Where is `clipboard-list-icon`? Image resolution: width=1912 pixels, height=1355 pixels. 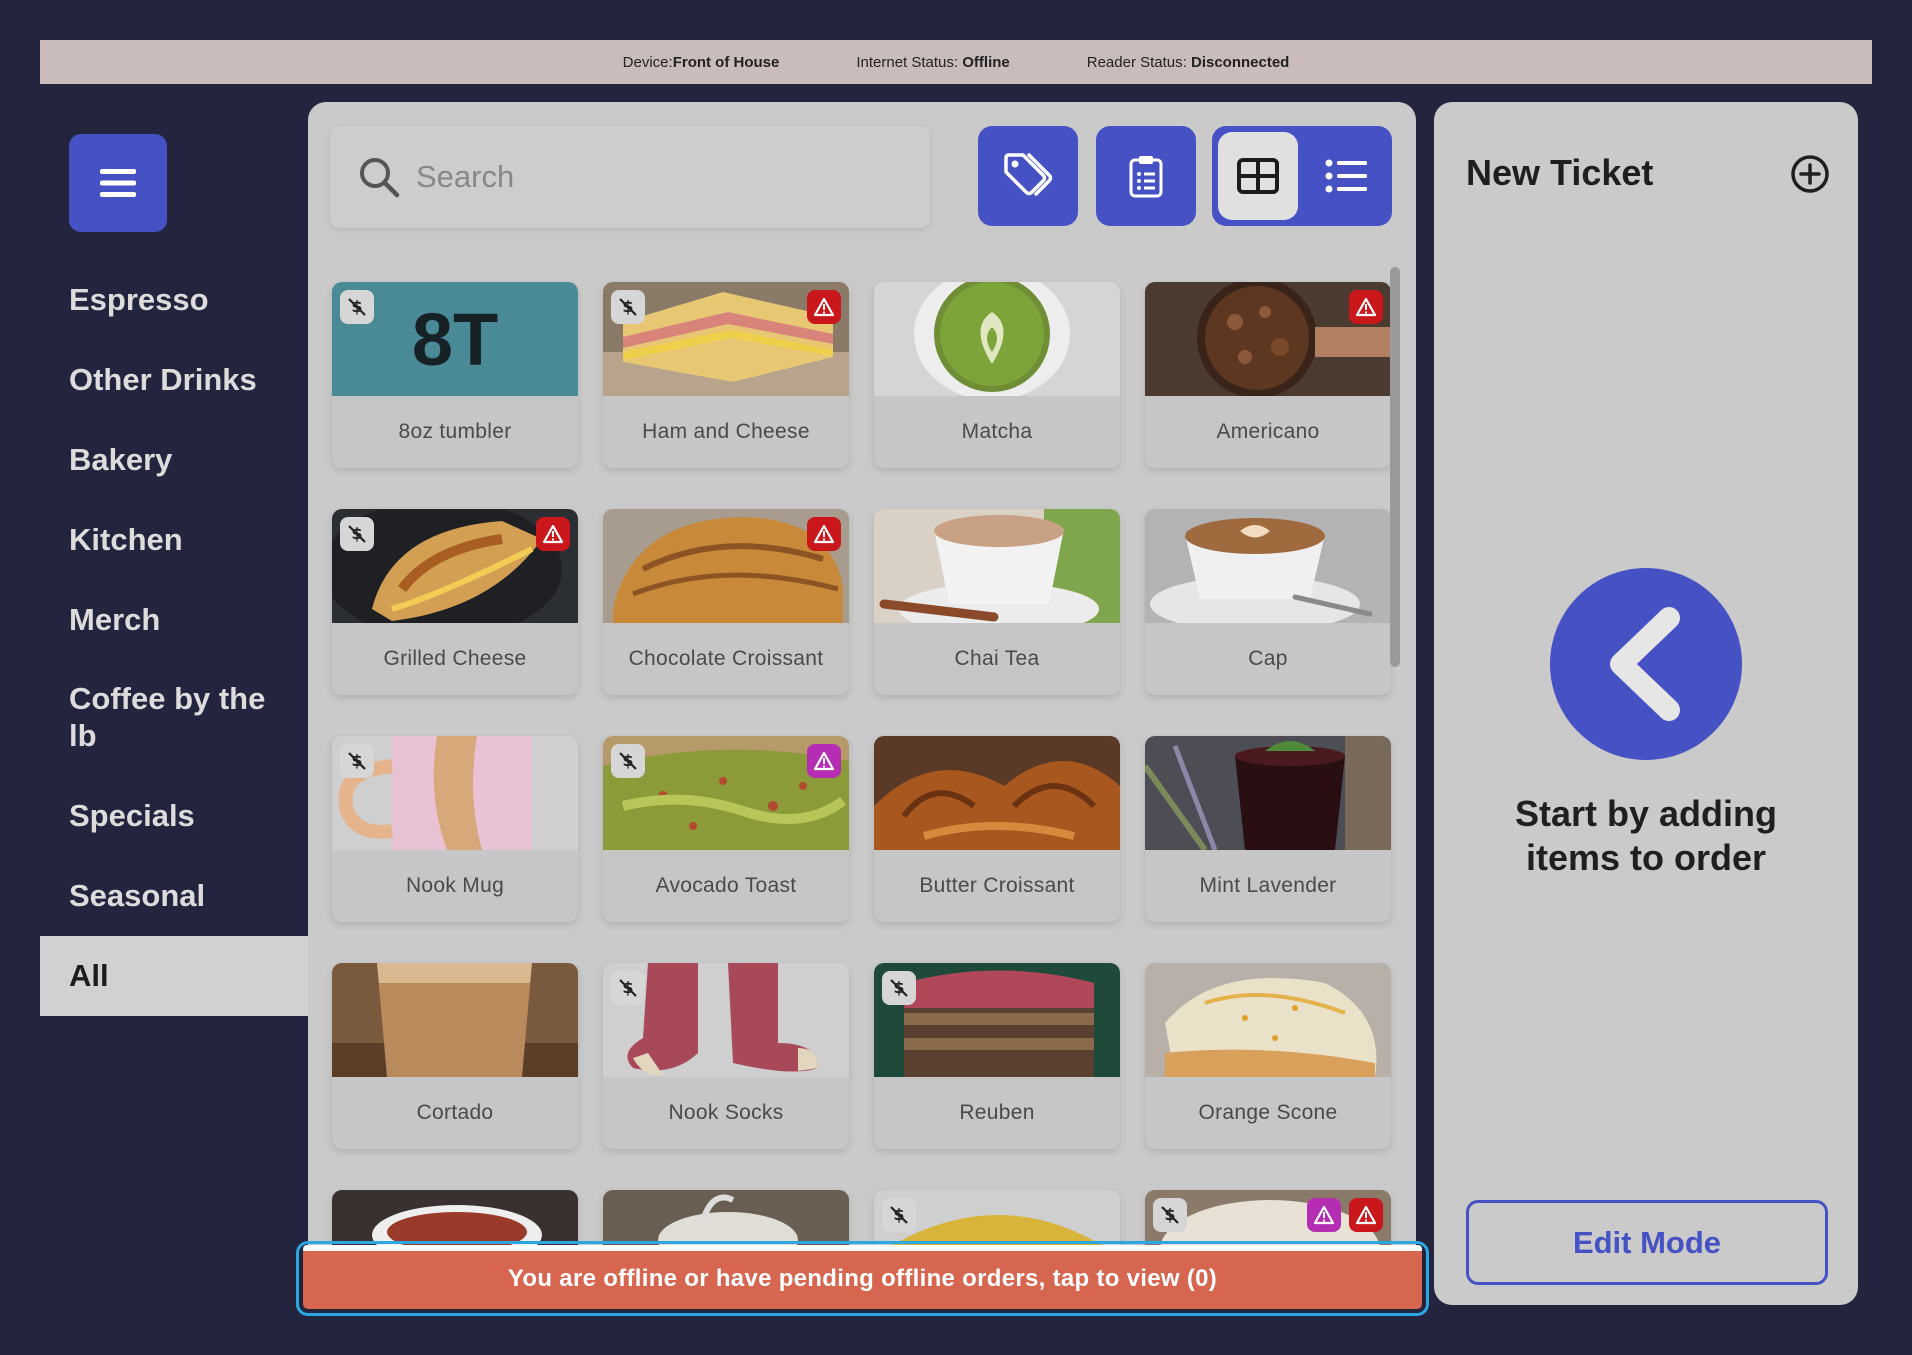
clipboard-list-icon is located at coordinates (1146, 177).